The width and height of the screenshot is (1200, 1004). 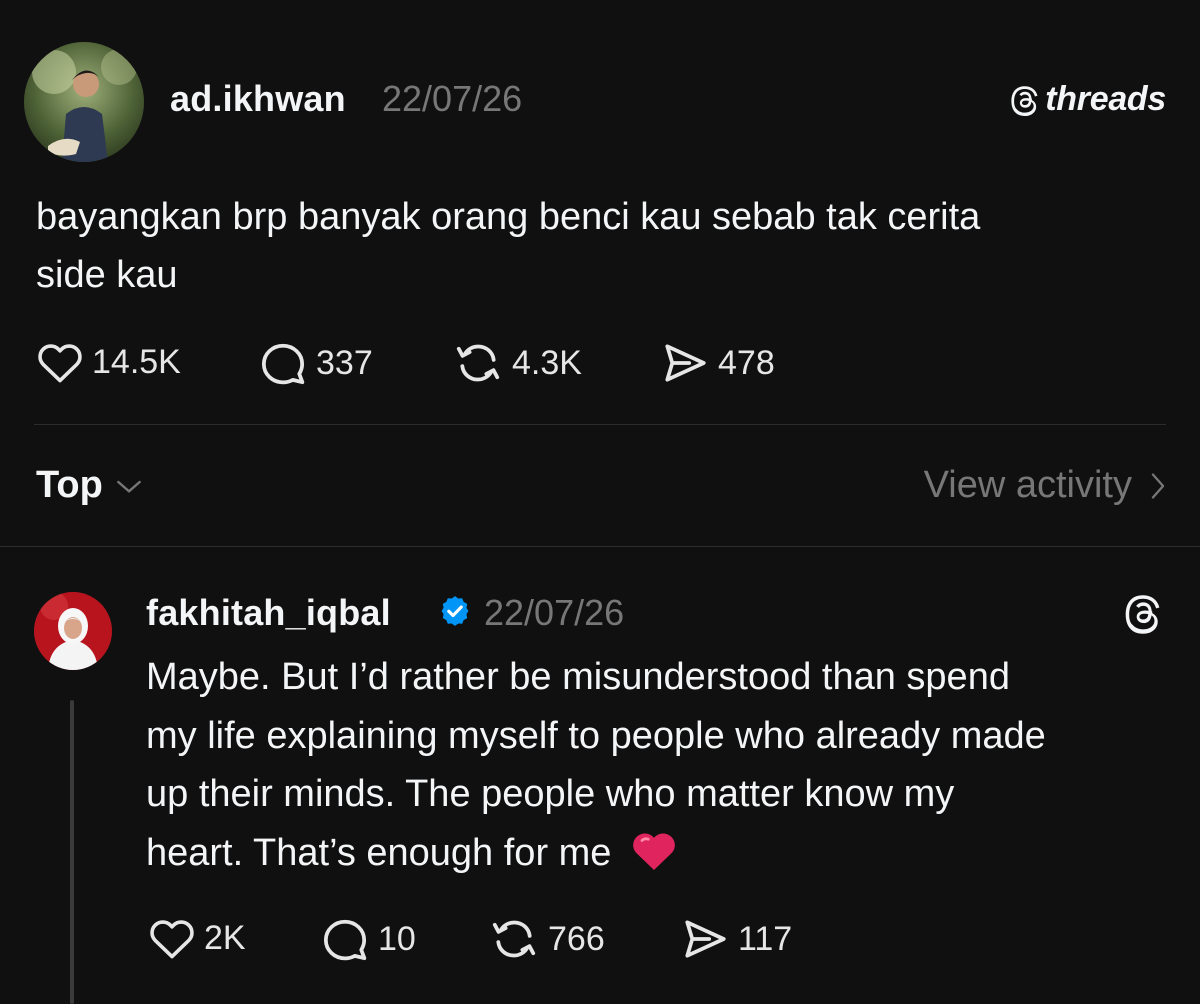 I want to click on post-comment-button: 337, so click(x=315, y=363).